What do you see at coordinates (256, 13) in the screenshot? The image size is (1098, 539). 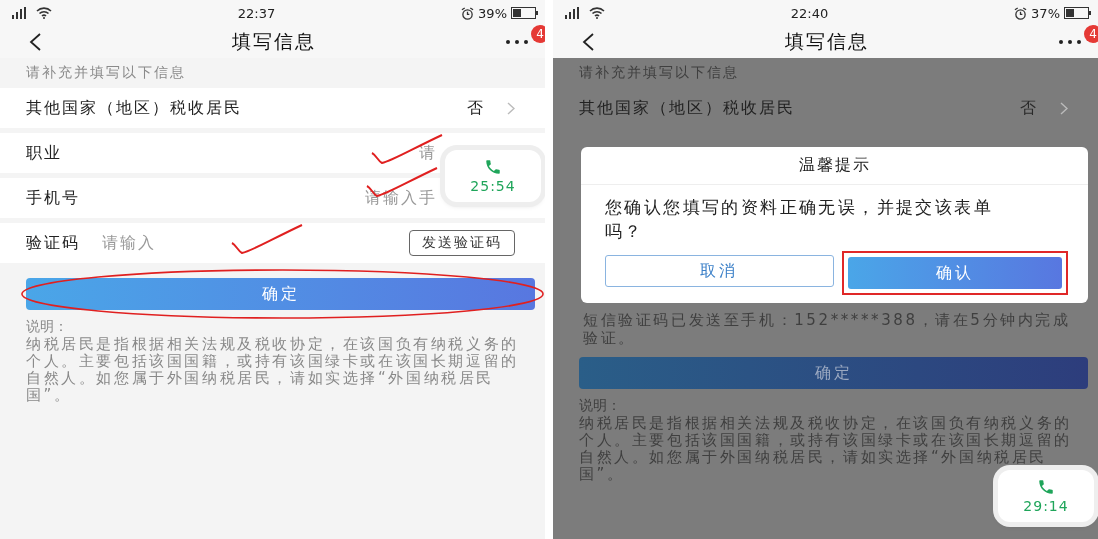 I see `status-time: 22:37` at bounding box center [256, 13].